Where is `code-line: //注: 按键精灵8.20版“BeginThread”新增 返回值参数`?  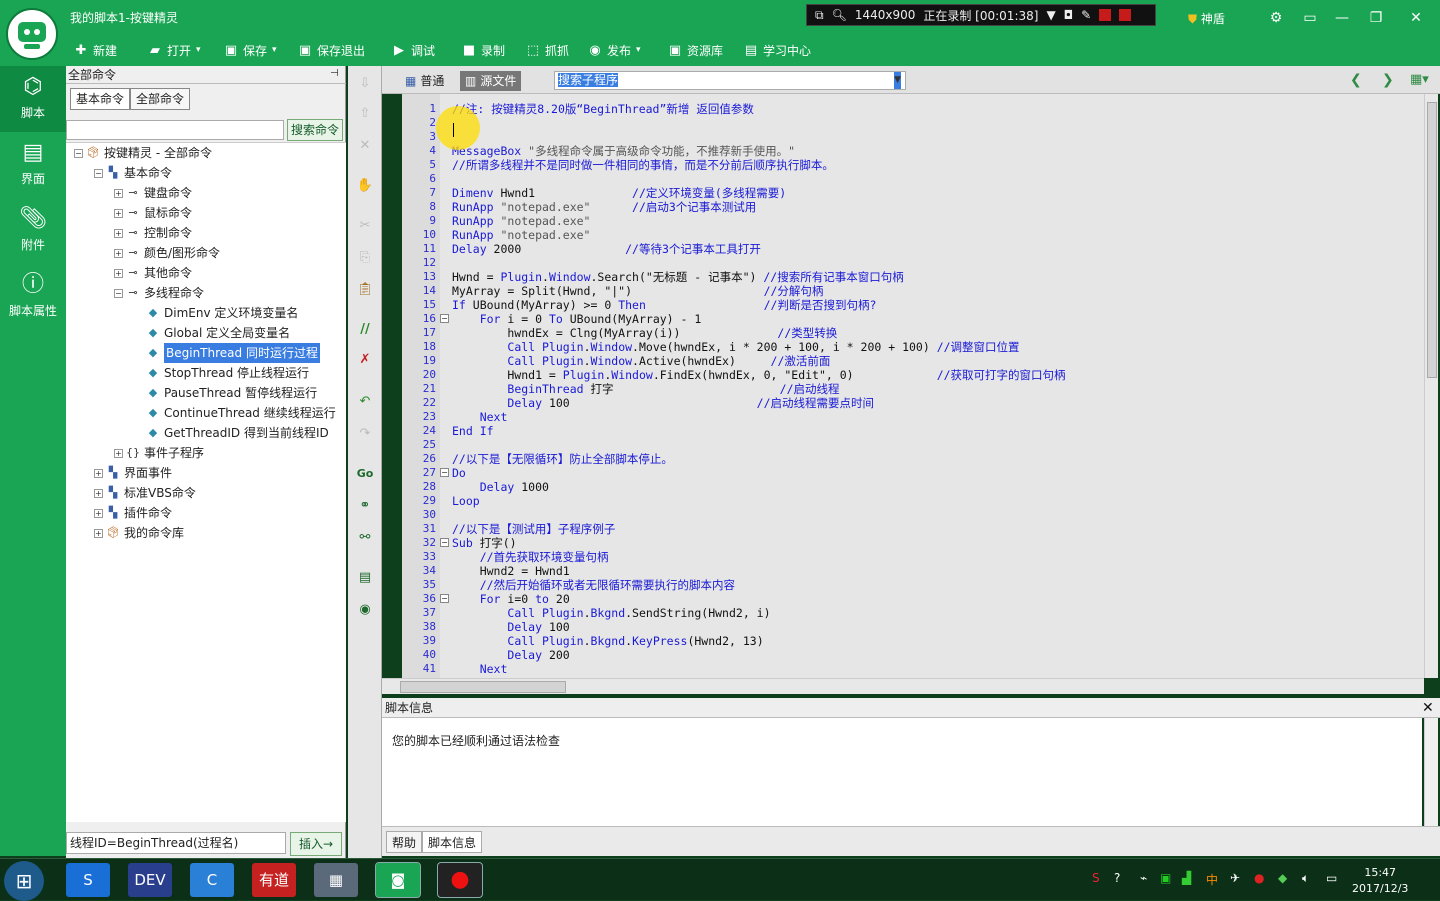 code-line: //注: 按键精灵8.20版“BeginThread”新增 返回值参数 is located at coordinates (603, 109).